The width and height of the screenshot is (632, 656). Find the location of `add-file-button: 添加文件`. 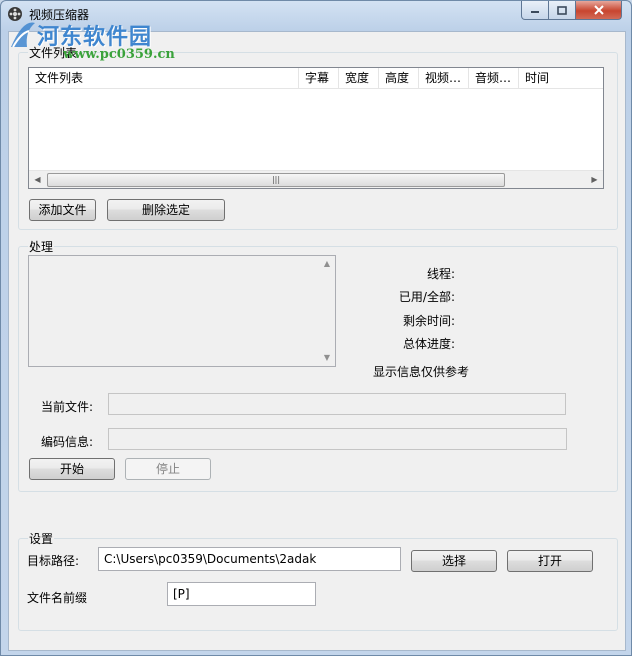

add-file-button: 添加文件 is located at coordinates (62, 210).